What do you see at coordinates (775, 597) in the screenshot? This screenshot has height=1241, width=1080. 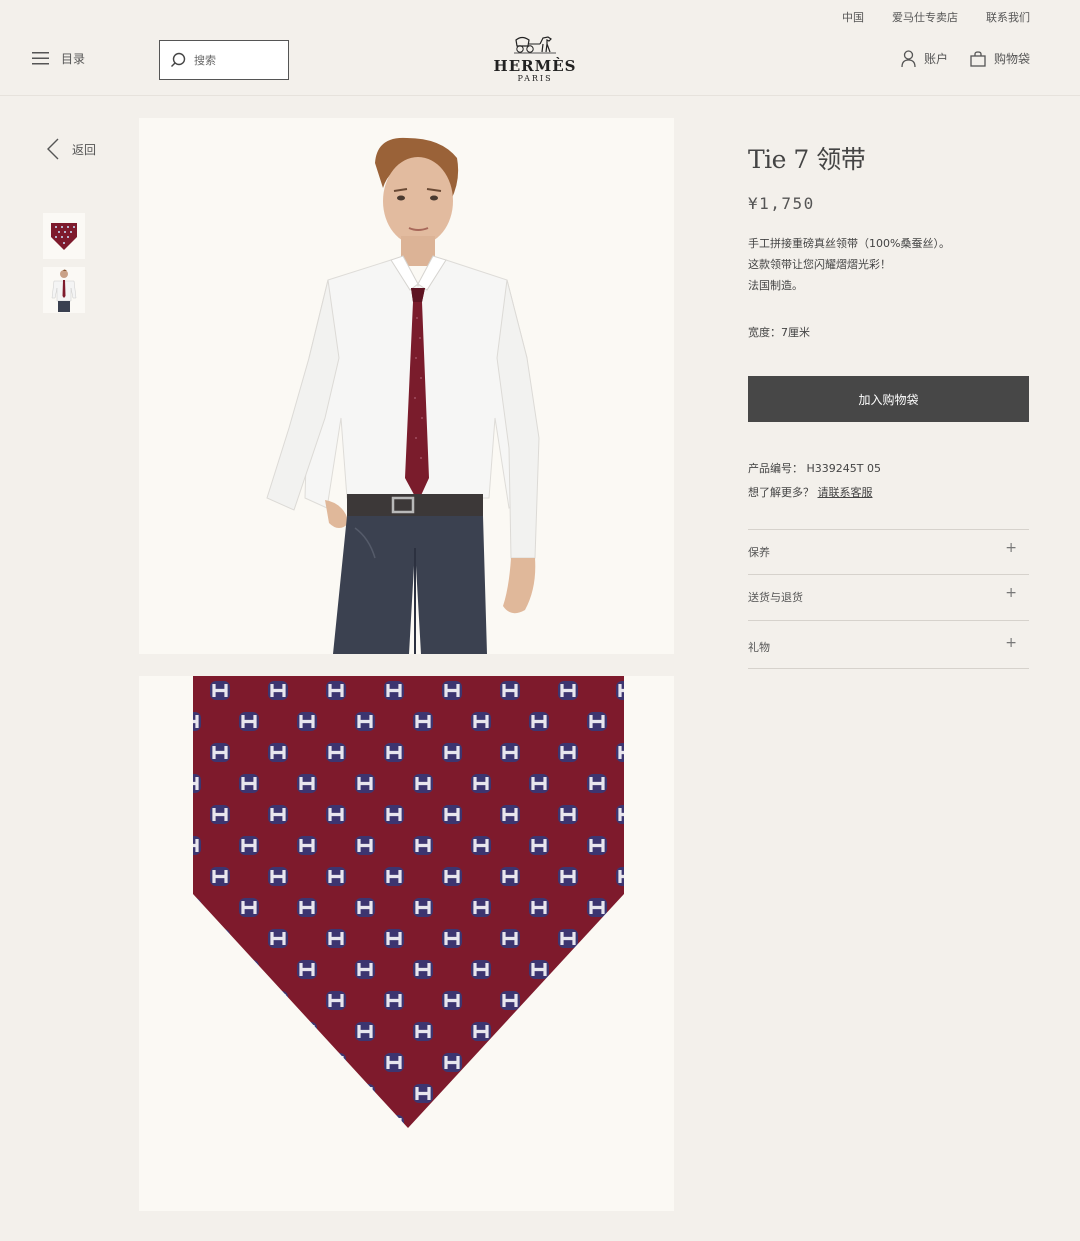 I see `accordion-label: 送货与退货` at bounding box center [775, 597].